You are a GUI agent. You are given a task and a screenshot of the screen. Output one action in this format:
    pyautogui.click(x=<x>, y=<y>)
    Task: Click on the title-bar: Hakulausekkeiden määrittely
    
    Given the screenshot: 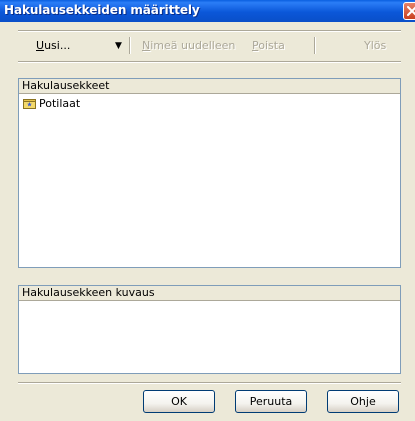 What is the action you would take?
    pyautogui.click(x=207, y=11)
    